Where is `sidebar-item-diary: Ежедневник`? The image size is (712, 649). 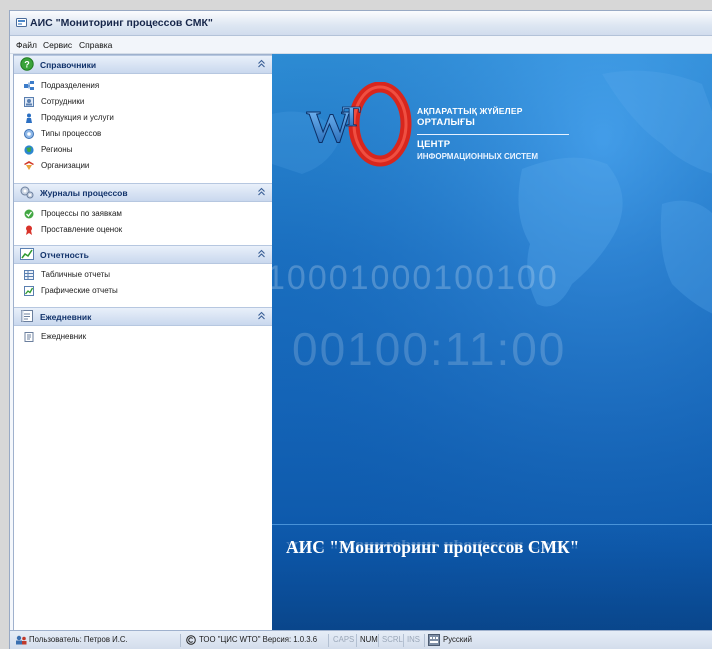
sidebar-item-diary: Ежедневник is located at coordinates (144, 338).